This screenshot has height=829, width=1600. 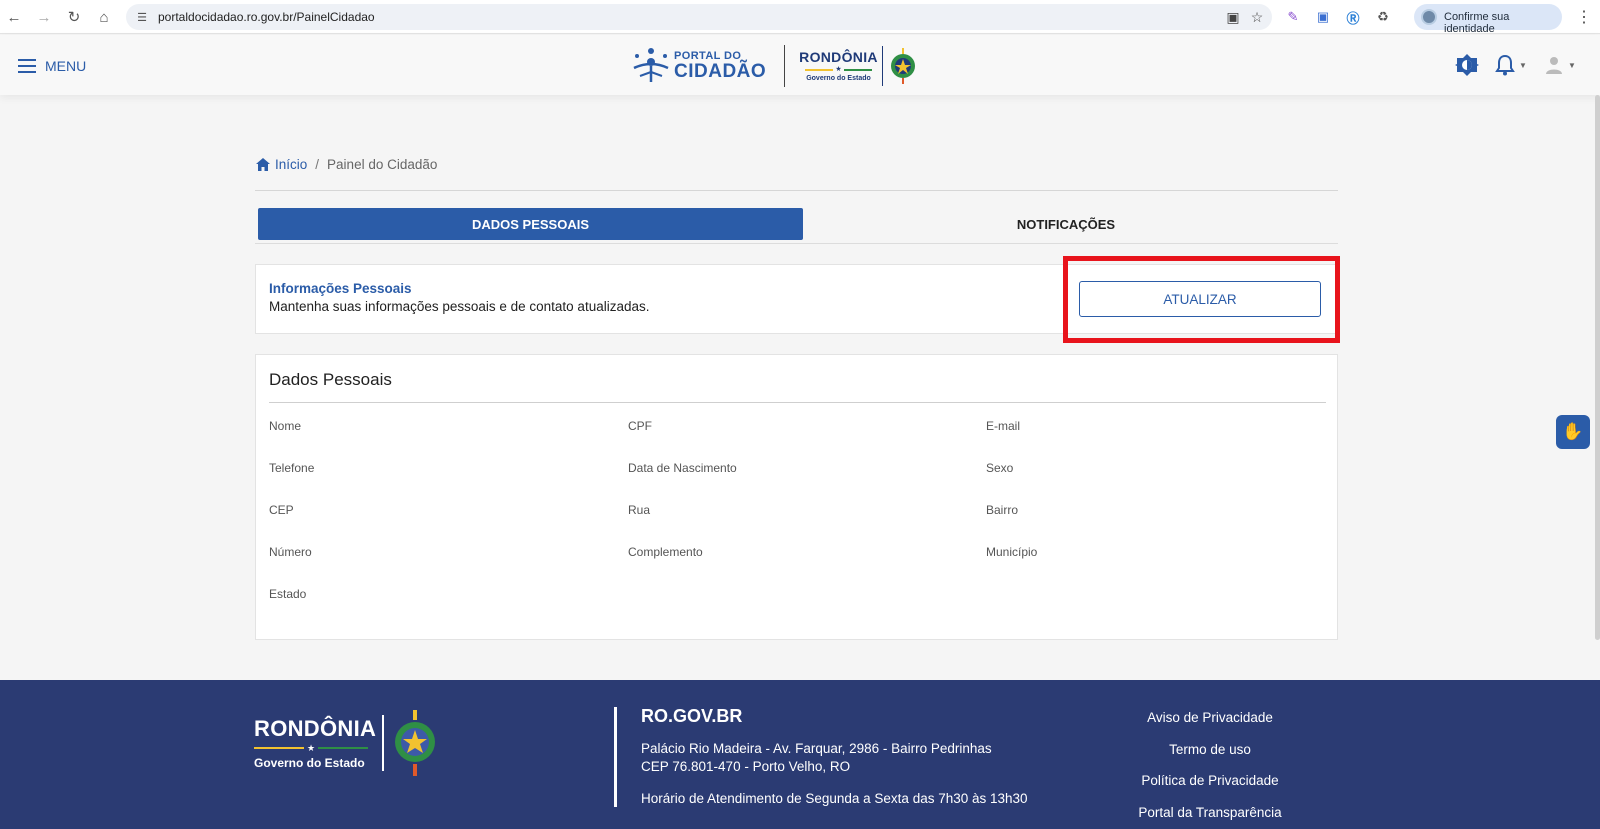 What do you see at coordinates (1233, 17) in the screenshot?
I see `install-app-icon: ▣` at bounding box center [1233, 17].